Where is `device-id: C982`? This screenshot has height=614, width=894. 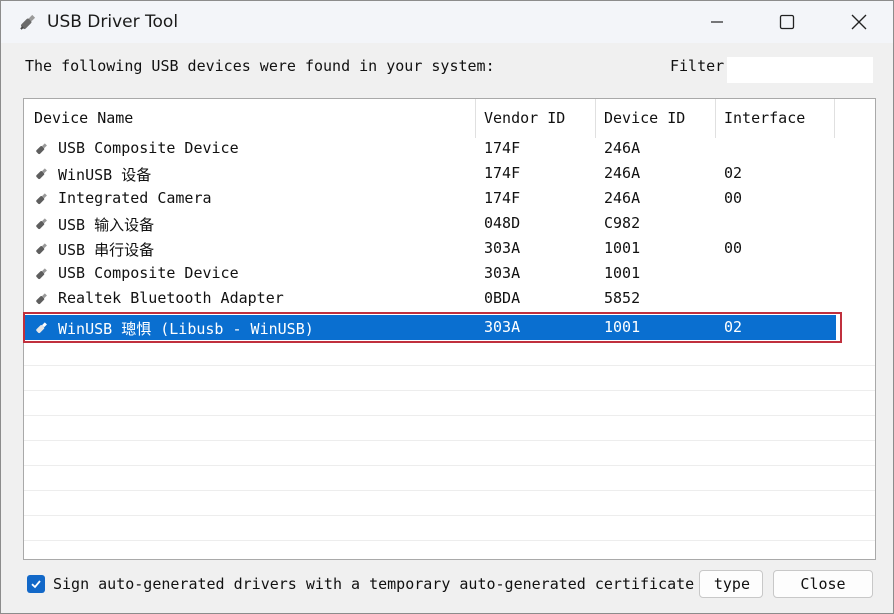 device-id: C982 is located at coordinates (622, 223).